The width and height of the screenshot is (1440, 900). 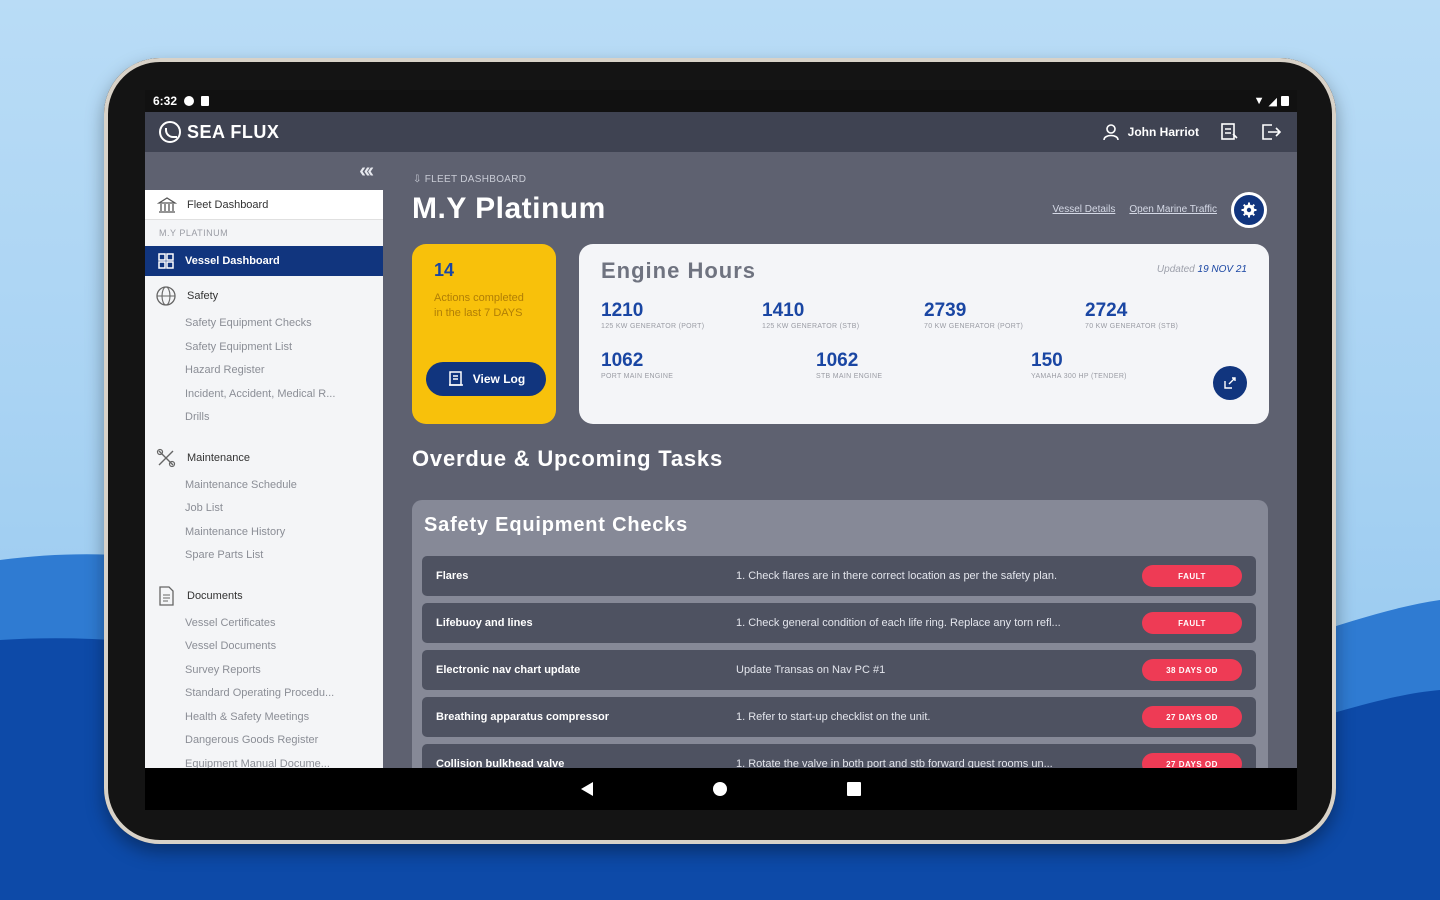 I want to click on engine-hour-label: 70 KW GENERATOR (STB), so click(x=1132, y=326).